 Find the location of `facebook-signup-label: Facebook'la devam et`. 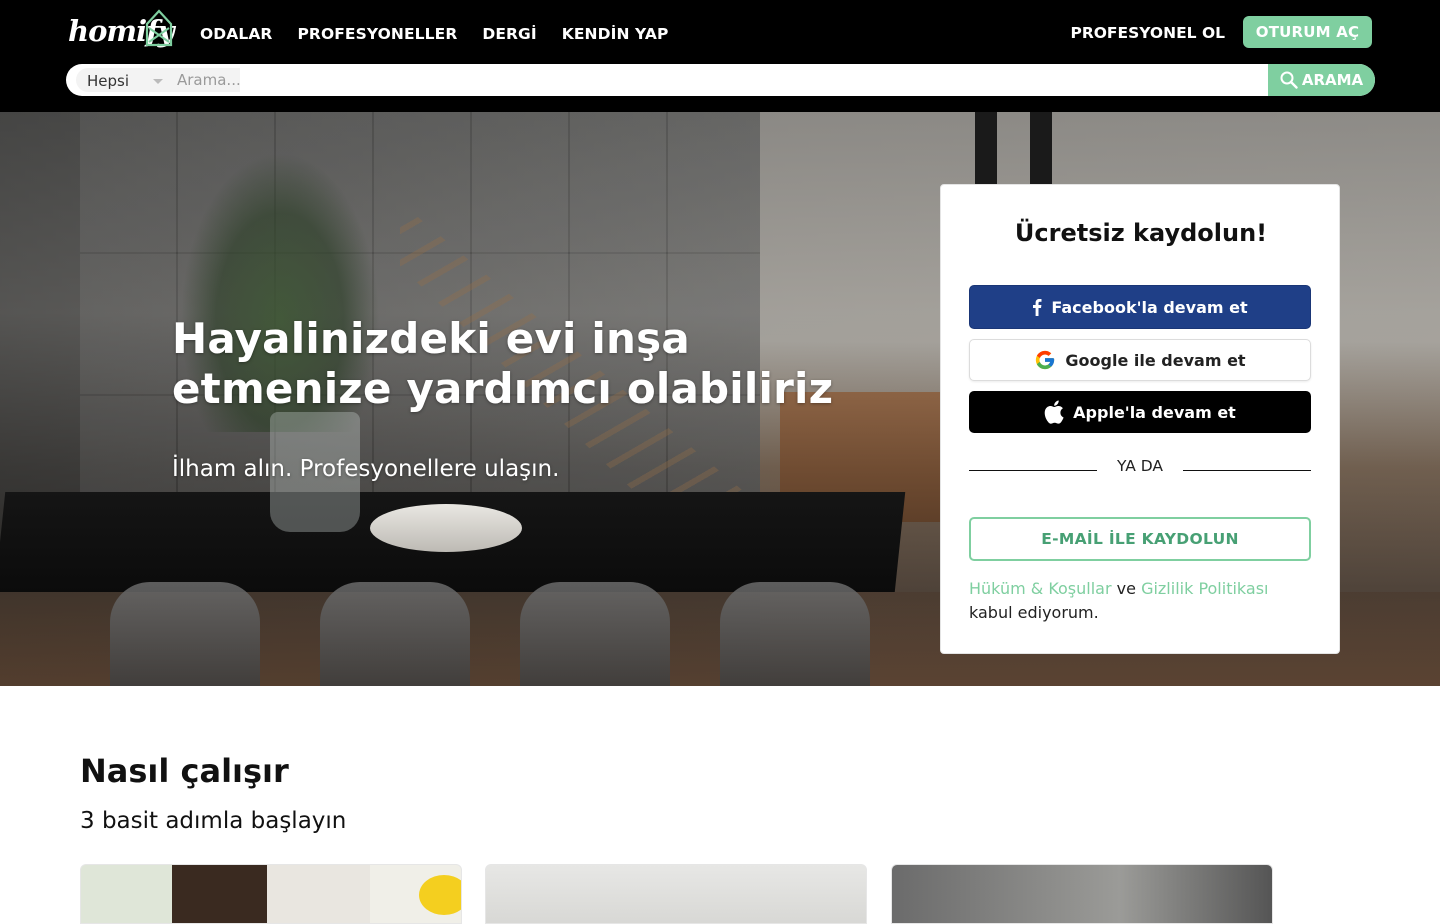

facebook-signup-label: Facebook'la devam et is located at coordinates (1149, 307).